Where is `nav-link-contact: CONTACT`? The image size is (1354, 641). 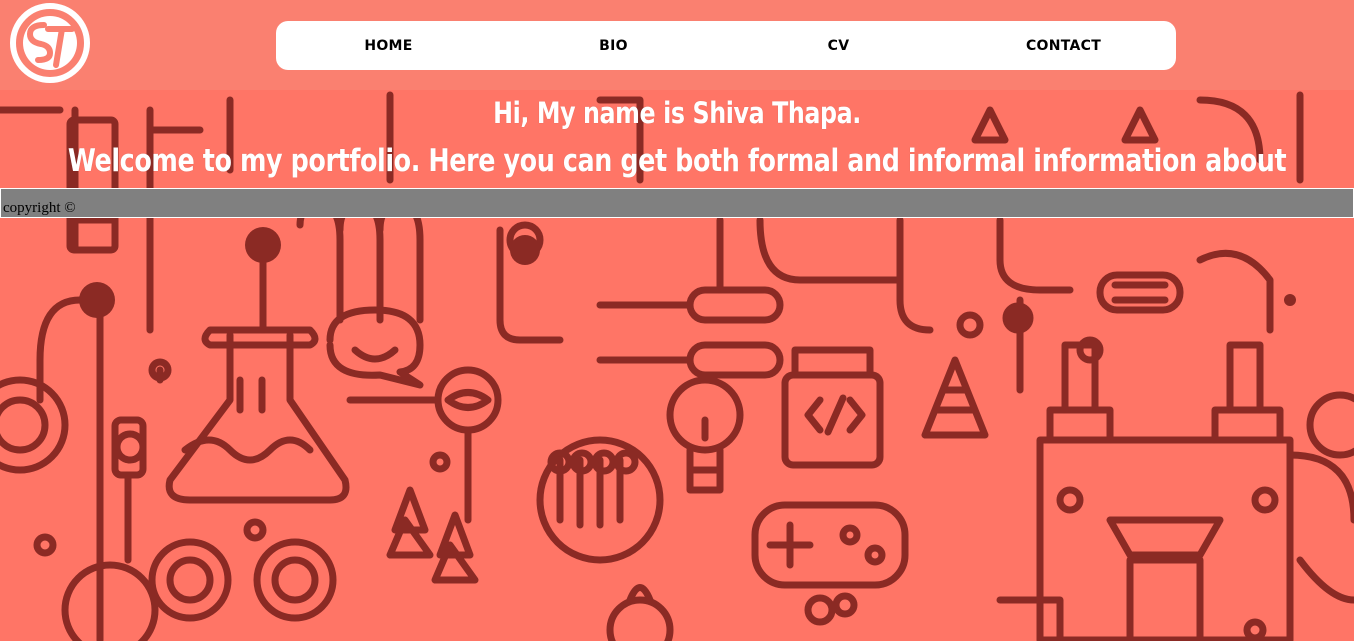
nav-link-contact: CONTACT is located at coordinates (1063, 46).